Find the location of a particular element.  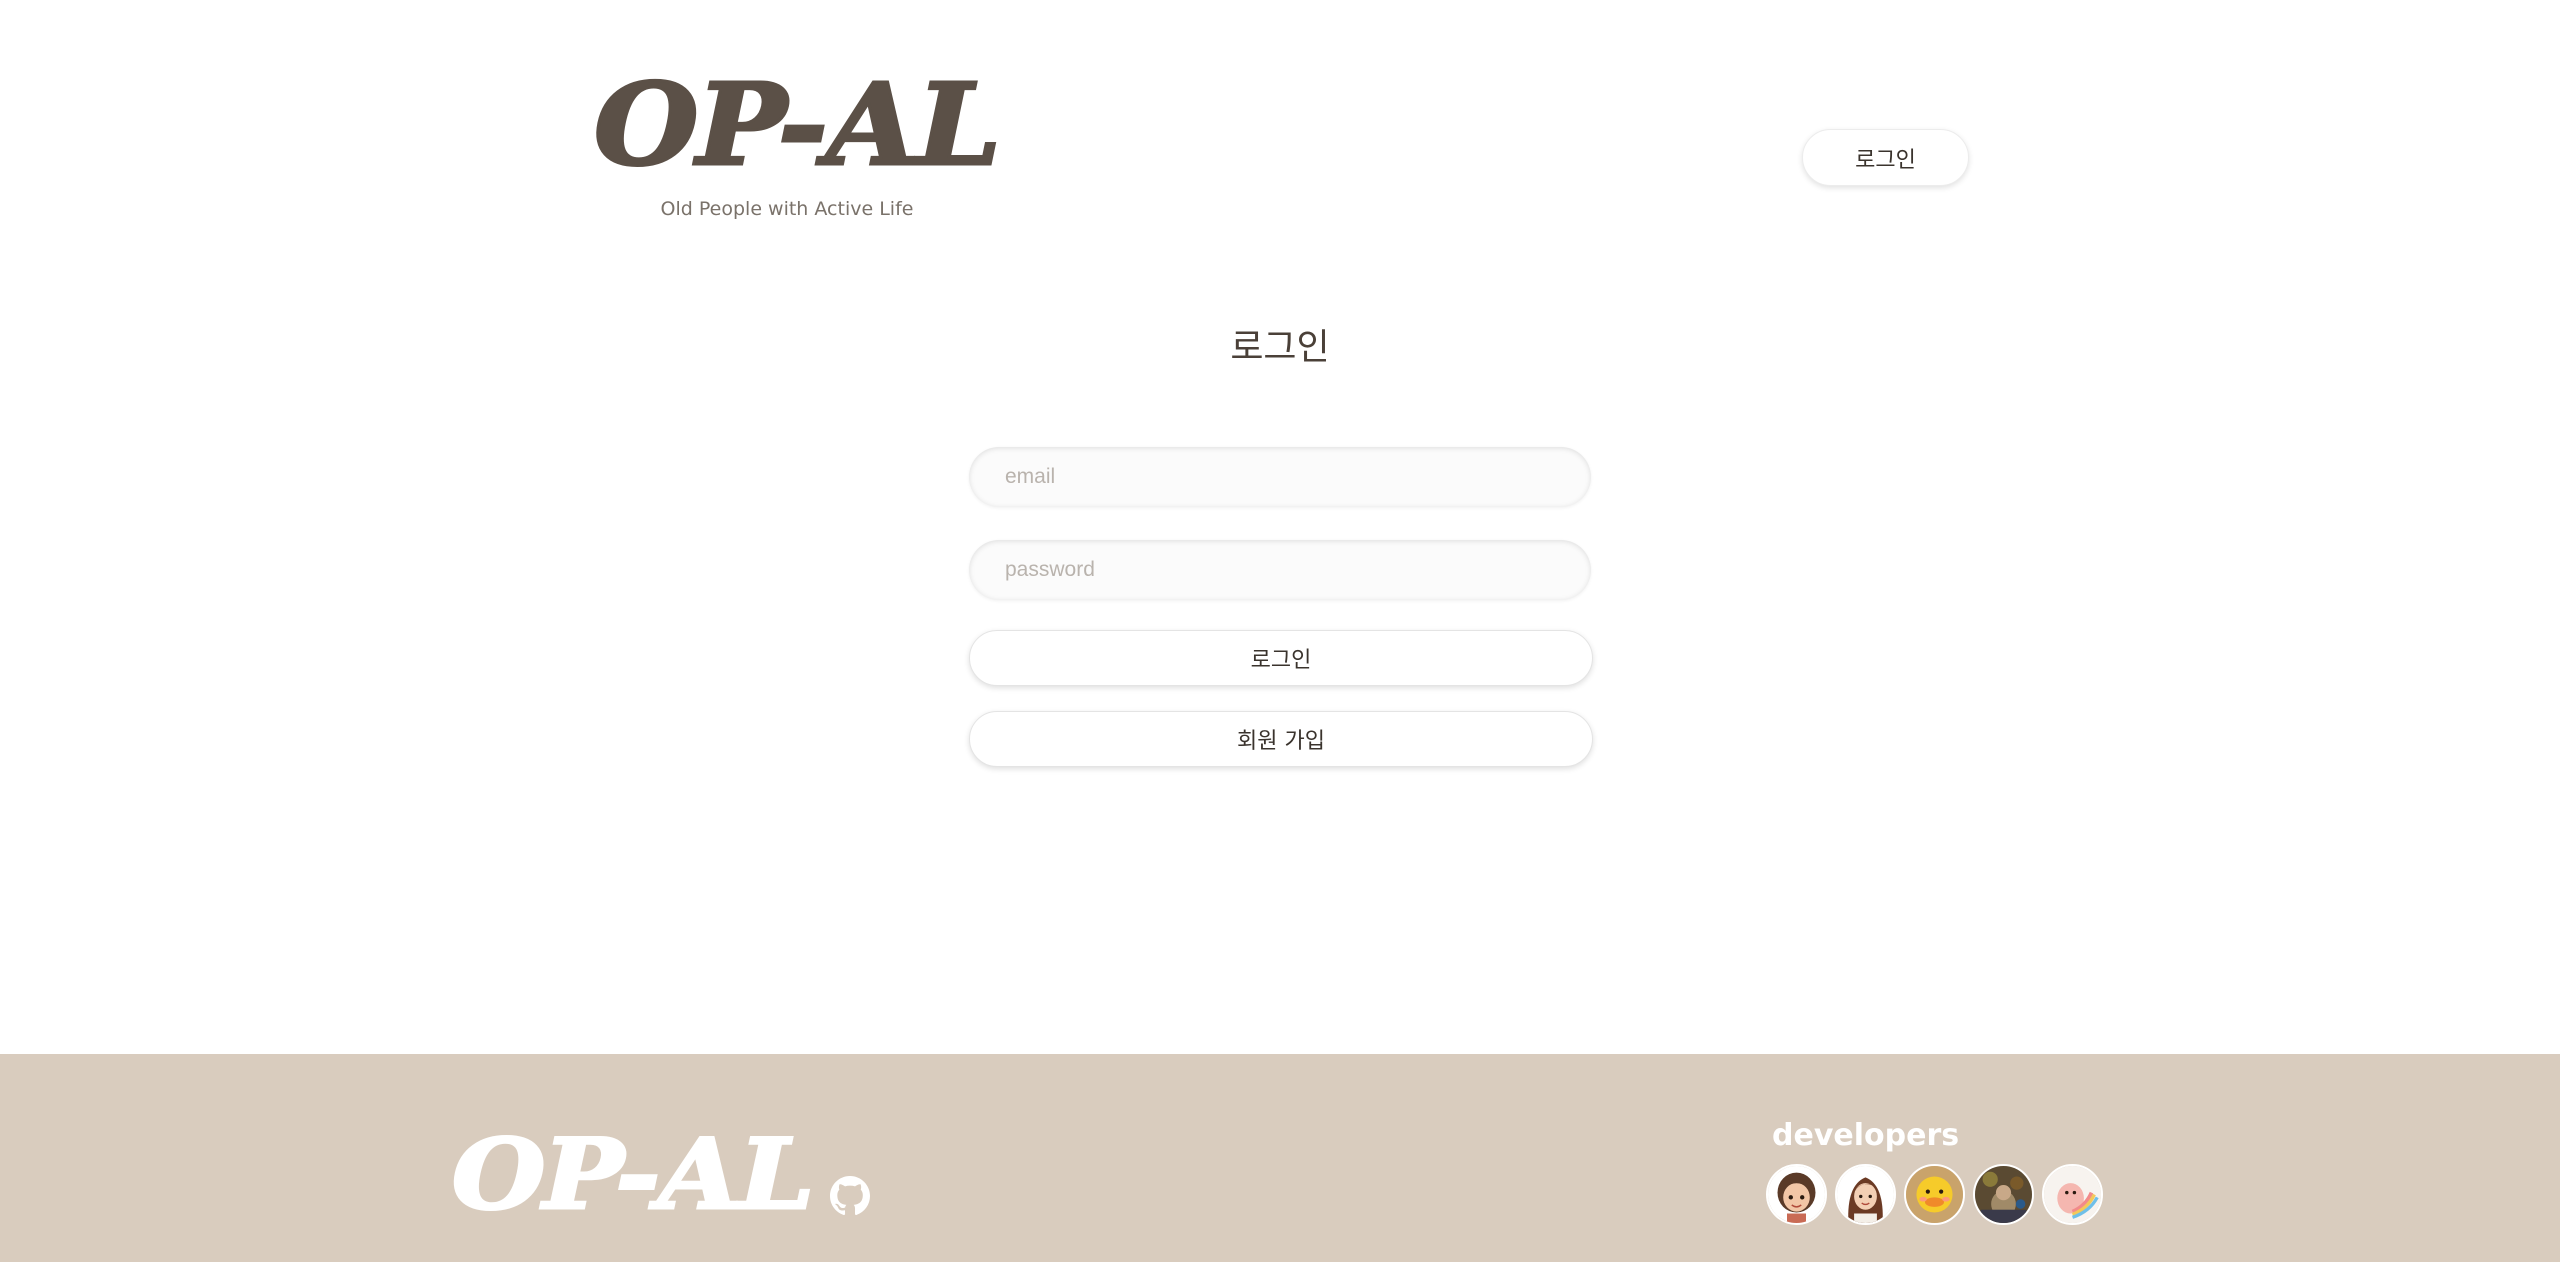

developers-title: developers is located at coordinates (1866, 1135).